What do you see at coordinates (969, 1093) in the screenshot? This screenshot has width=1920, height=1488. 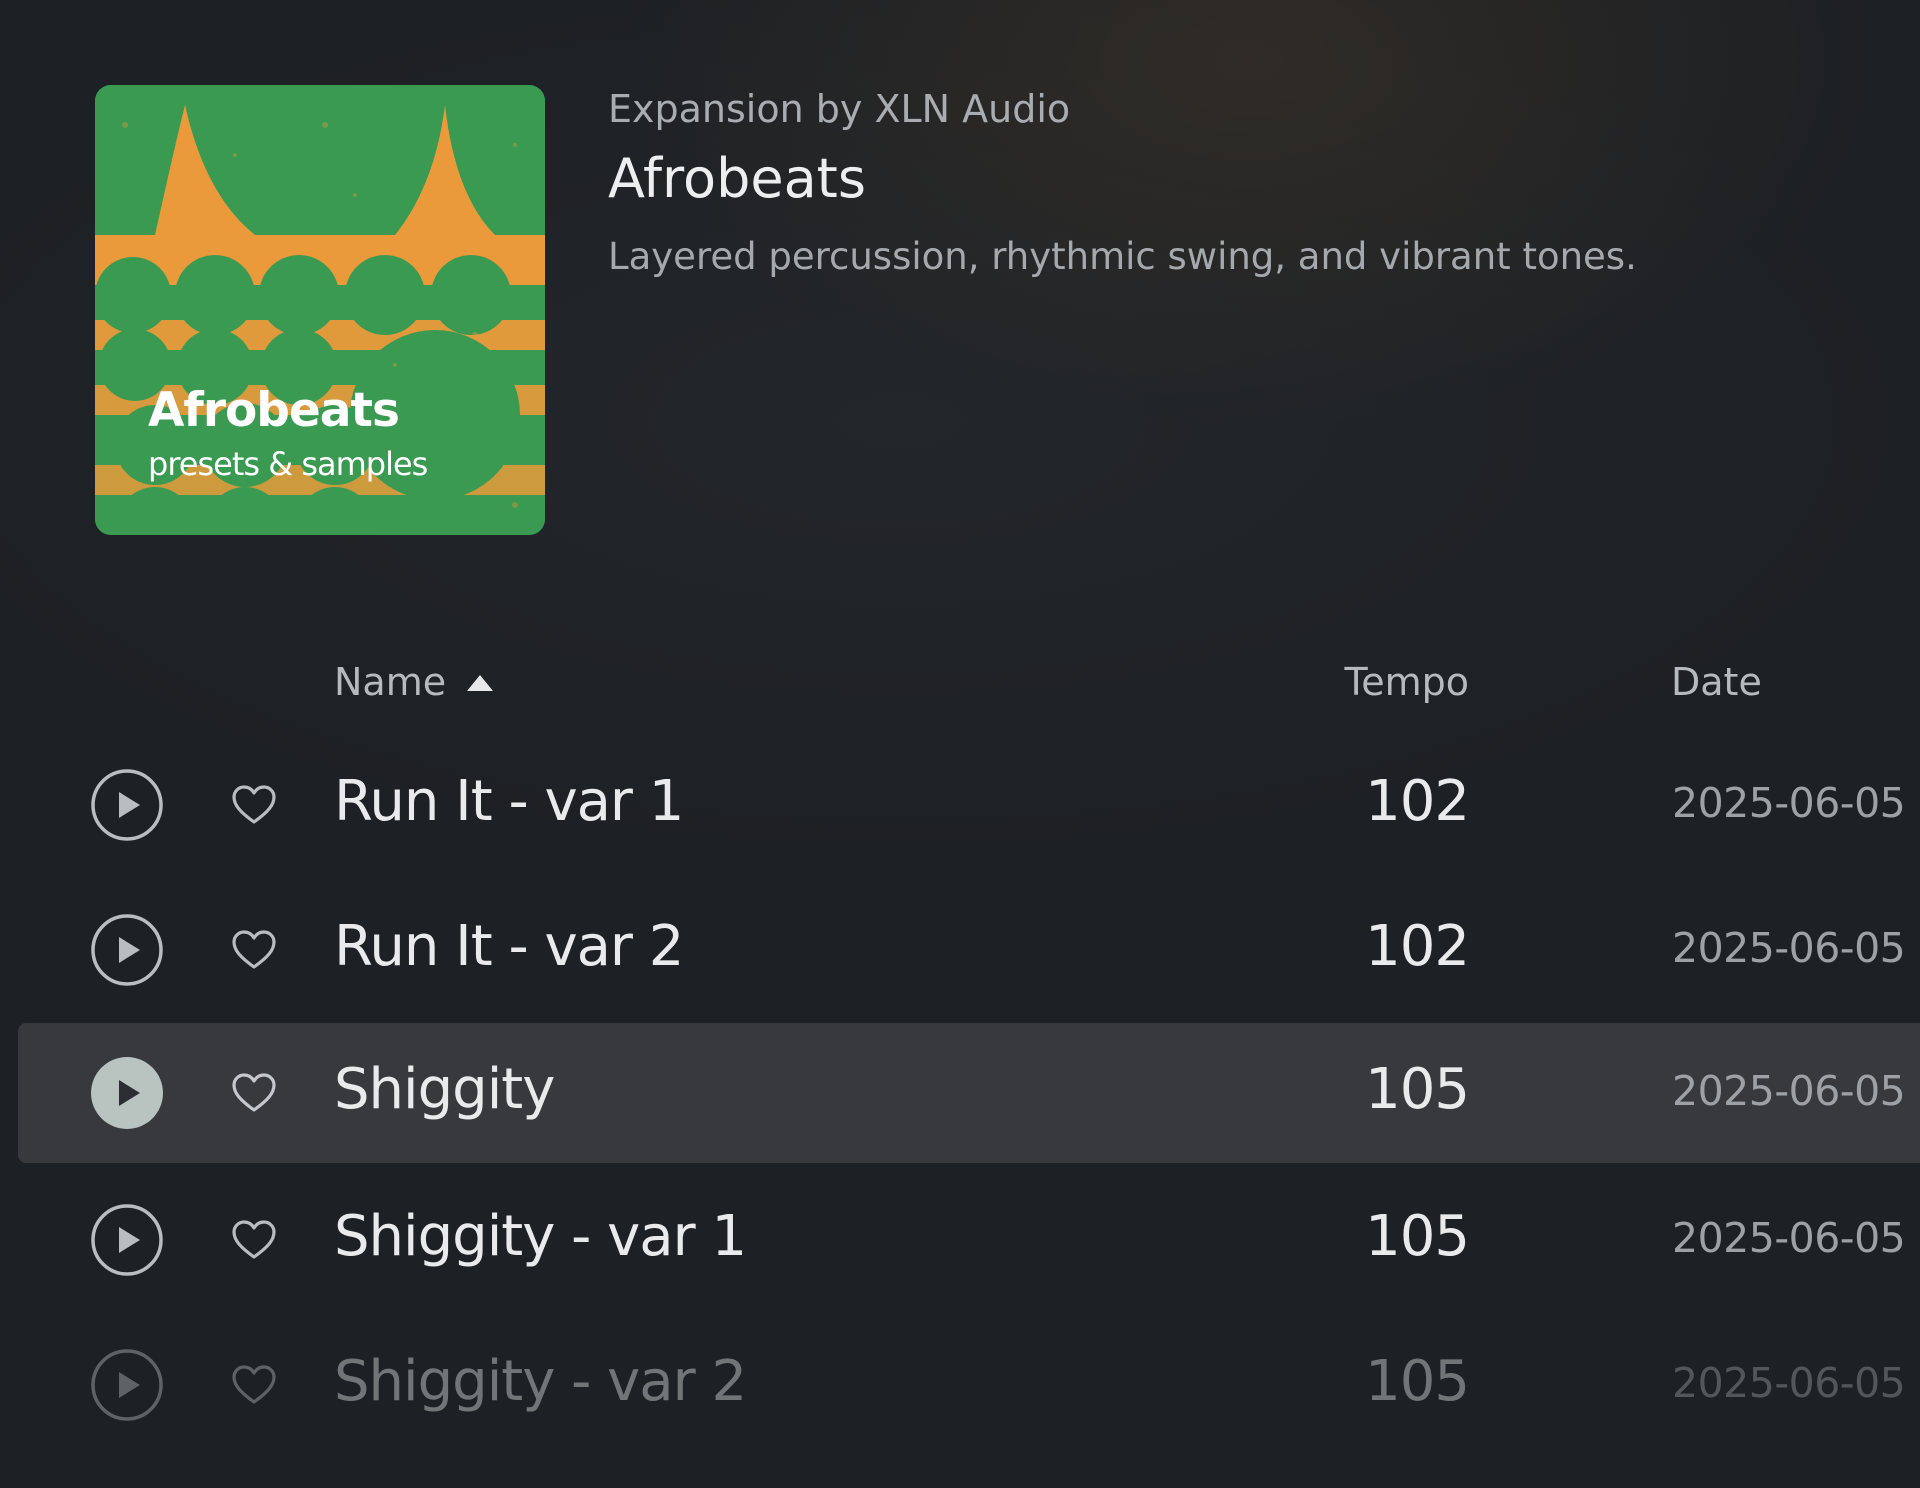 I see `table-row-selected: Shiggity 105 2025-06-05` at bounding box center [969, 1093].